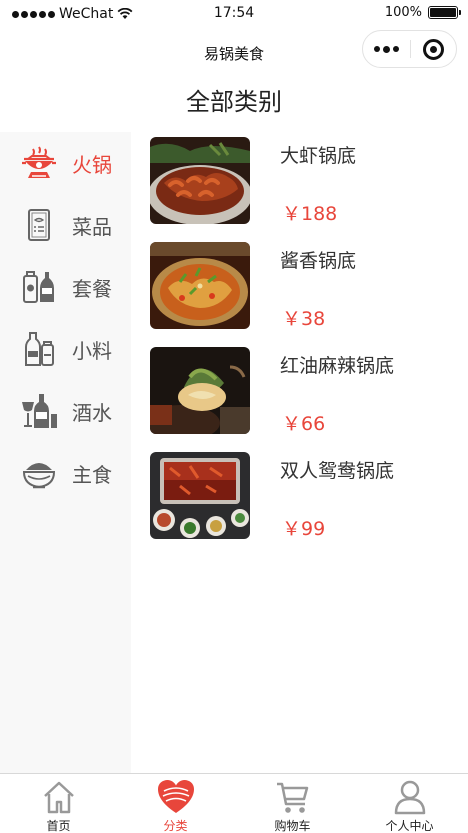  I want to click on tab-label: 购物车, so click(292, 826).